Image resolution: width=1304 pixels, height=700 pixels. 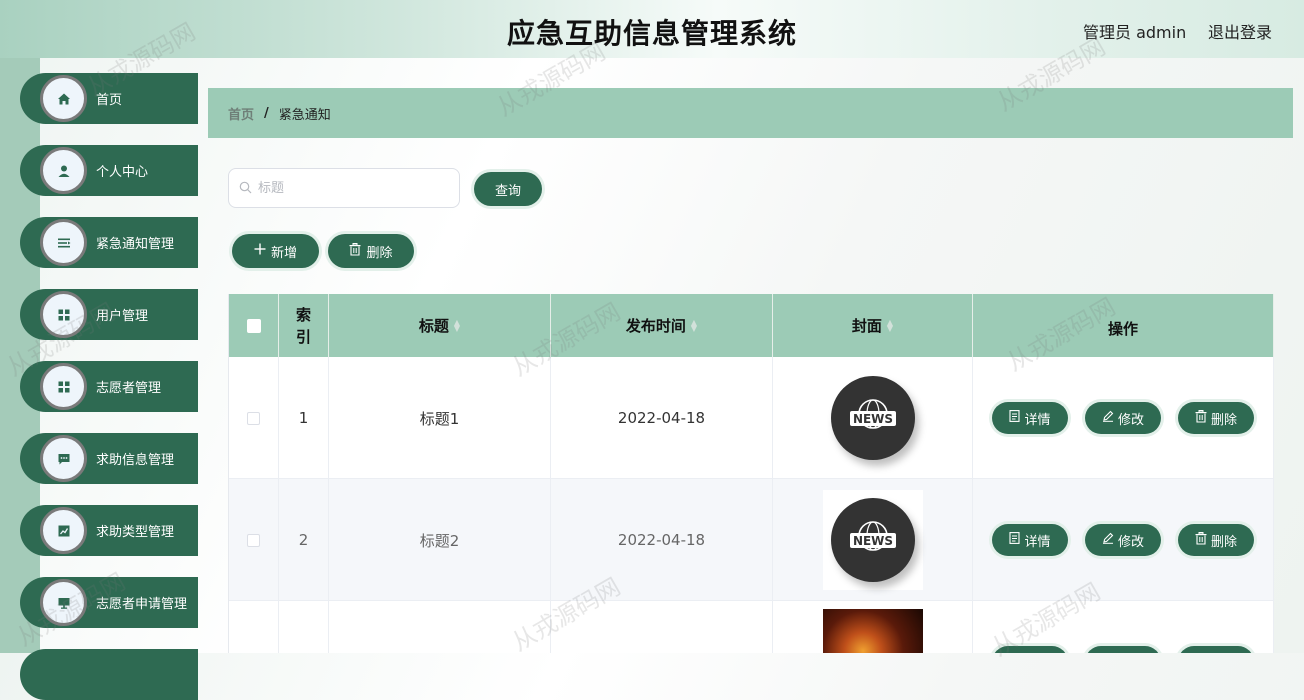 What do you see at coordinates (872, 631) in the screenshot?
I see `cover-image` at bounding box center [872, 631].